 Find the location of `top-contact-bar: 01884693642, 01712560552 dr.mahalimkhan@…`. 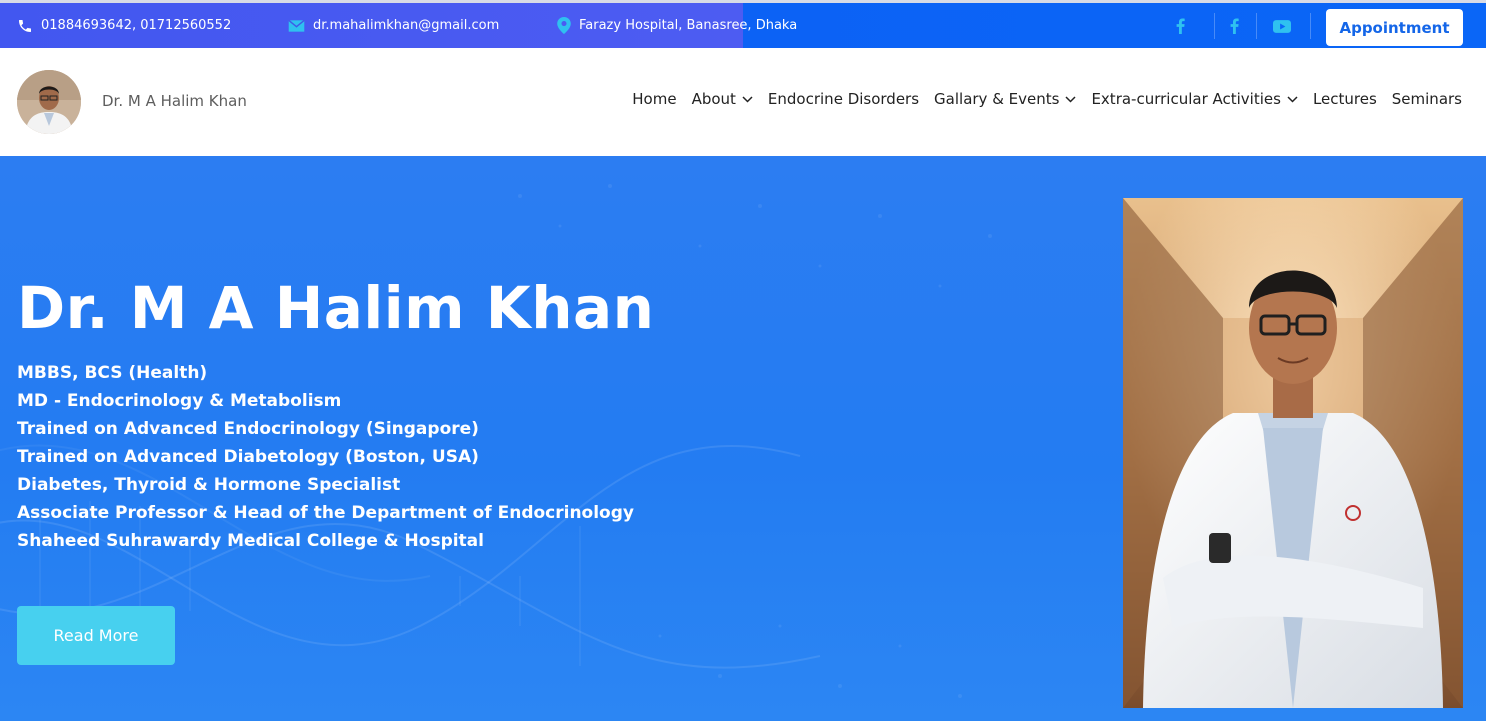

top-contact-bar: 01884693642, 01712560552 dr.mahalimkhan@… is located at coordinates (743, 24).